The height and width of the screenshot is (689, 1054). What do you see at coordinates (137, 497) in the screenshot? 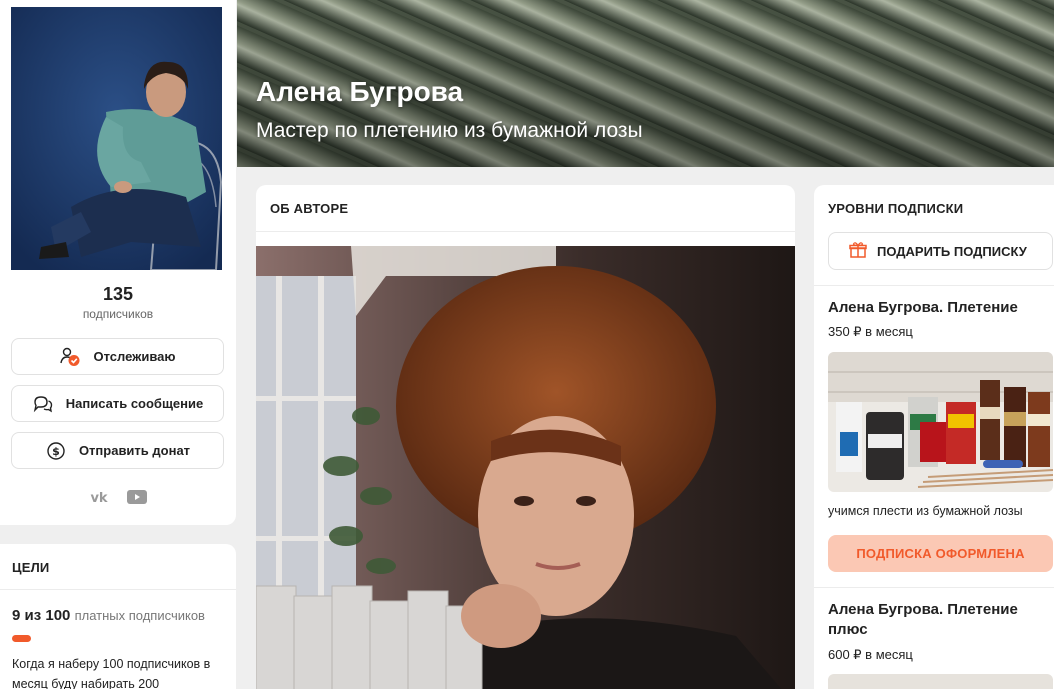
I see `youtube-icon` at bounding box center [137, 497].